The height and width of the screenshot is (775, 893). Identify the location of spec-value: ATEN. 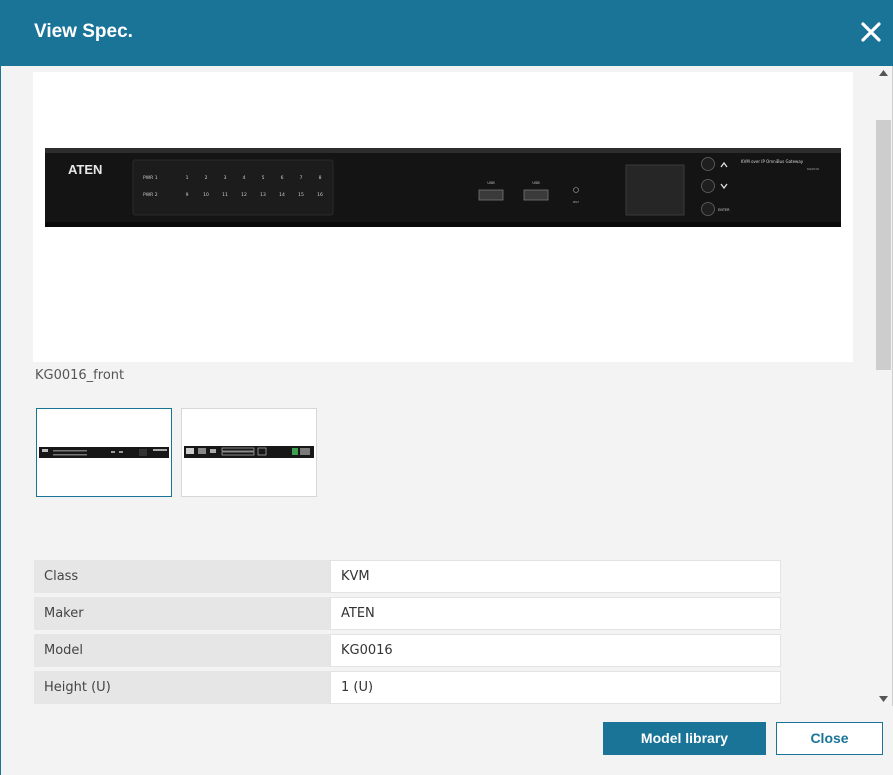
(555, 613).